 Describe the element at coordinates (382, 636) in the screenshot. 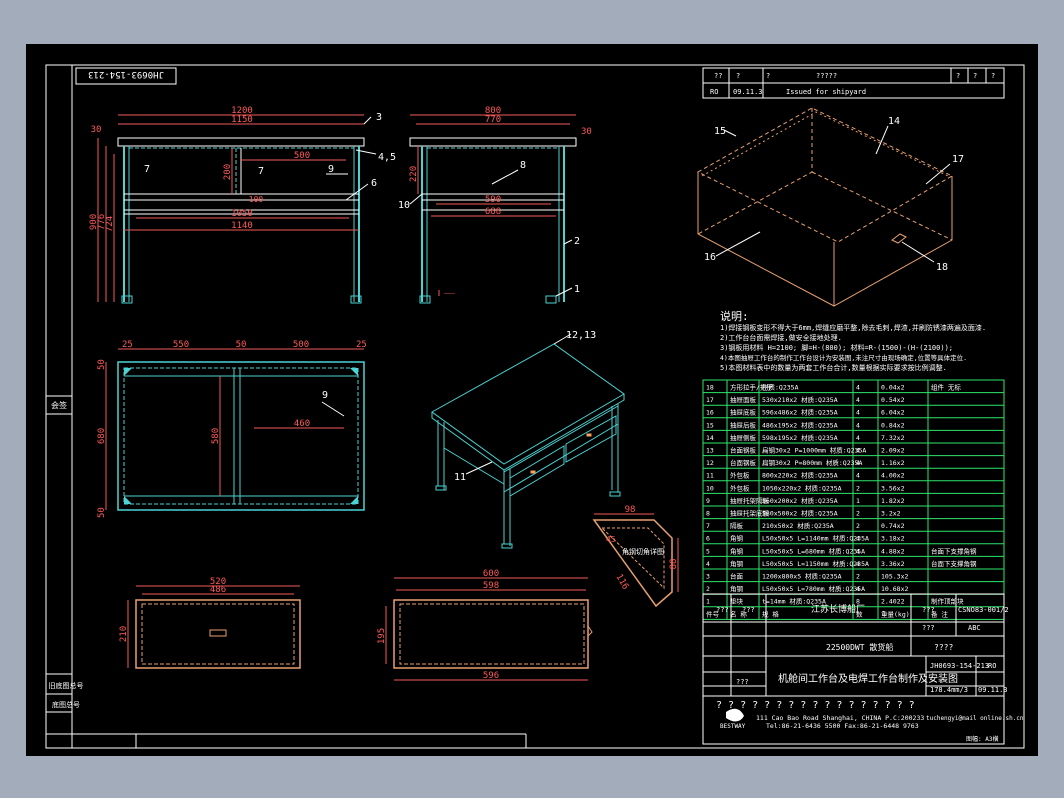

I see `svg-text: 195` at that location.